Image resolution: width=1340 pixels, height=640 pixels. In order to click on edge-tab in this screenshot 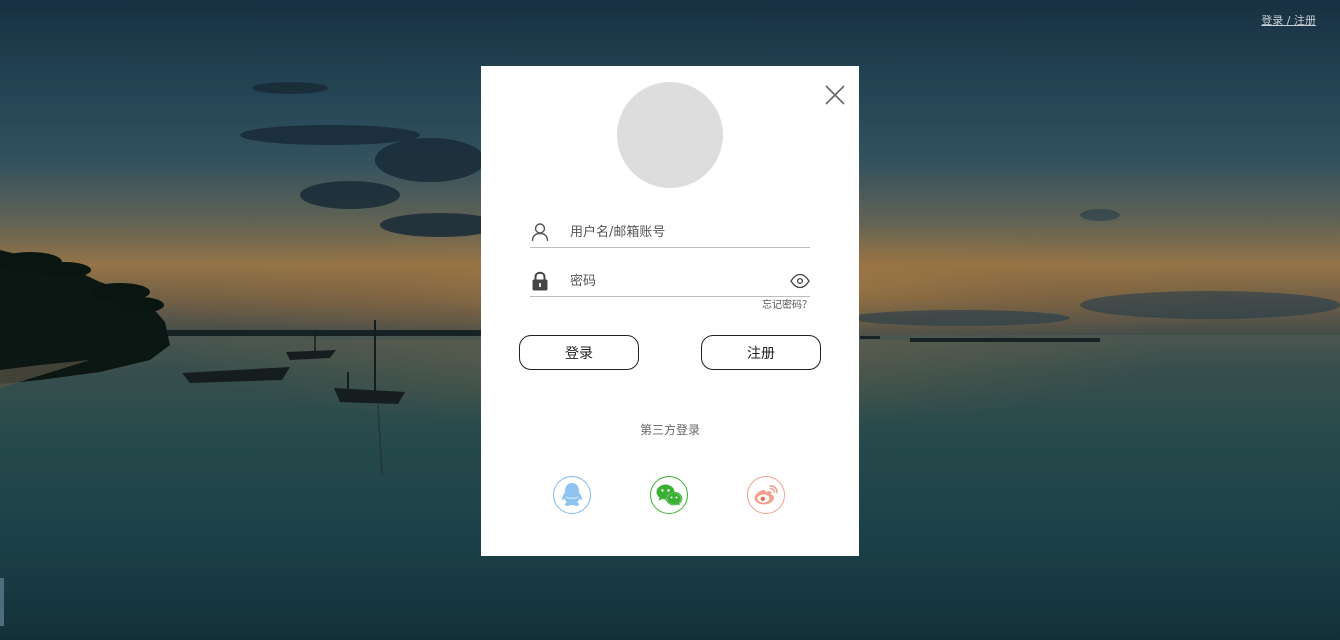, I will do `click(2, 602)`.